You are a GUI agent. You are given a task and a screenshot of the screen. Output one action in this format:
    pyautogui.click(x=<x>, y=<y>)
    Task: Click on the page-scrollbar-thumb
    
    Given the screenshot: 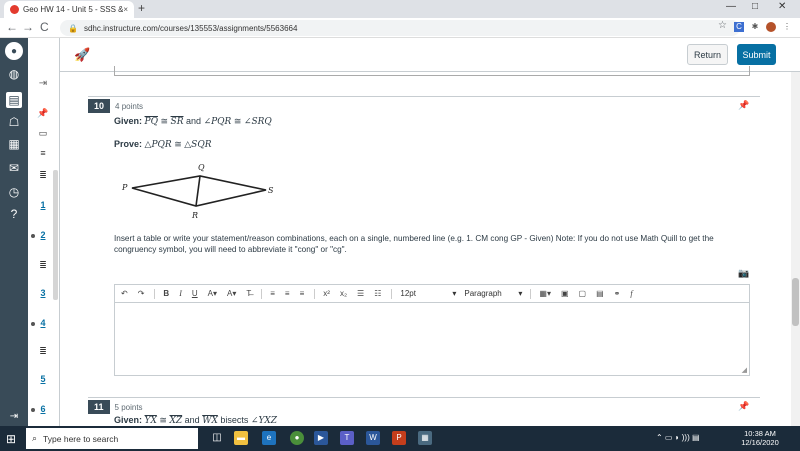 What is the action you would take?
    pyautogui.click(x=795, y=302)
    